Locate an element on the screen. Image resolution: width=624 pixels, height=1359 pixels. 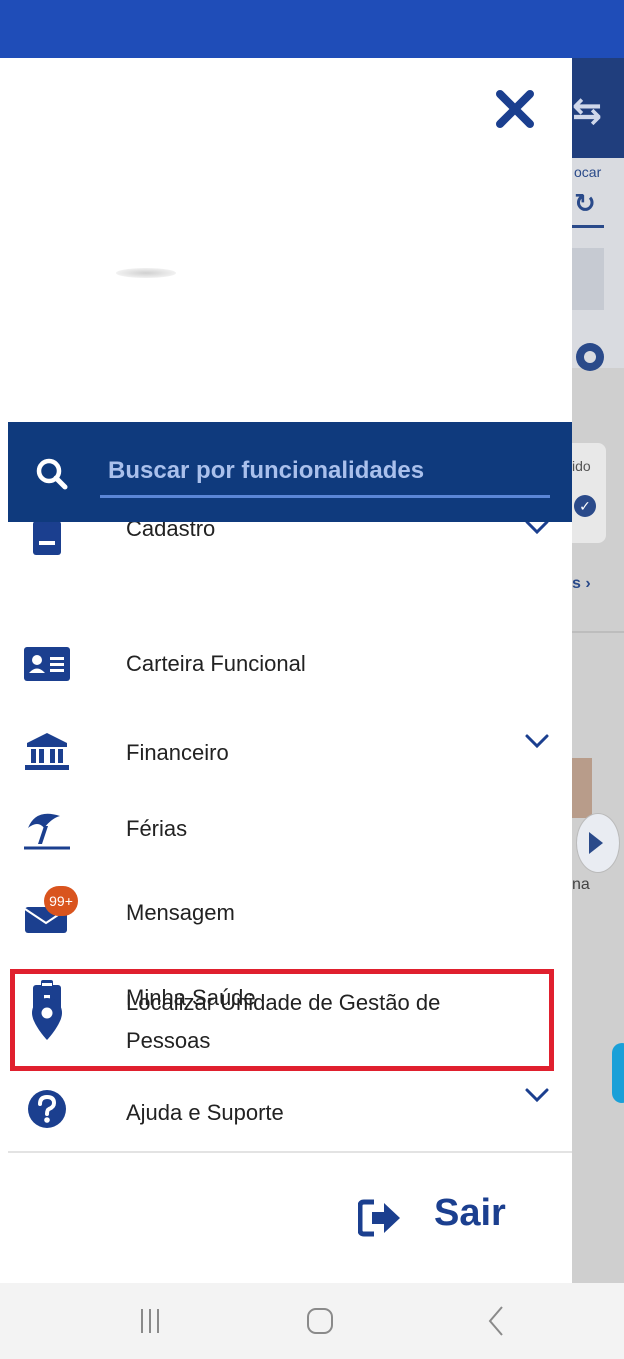
search-bar is located at coordinates (290, 472).